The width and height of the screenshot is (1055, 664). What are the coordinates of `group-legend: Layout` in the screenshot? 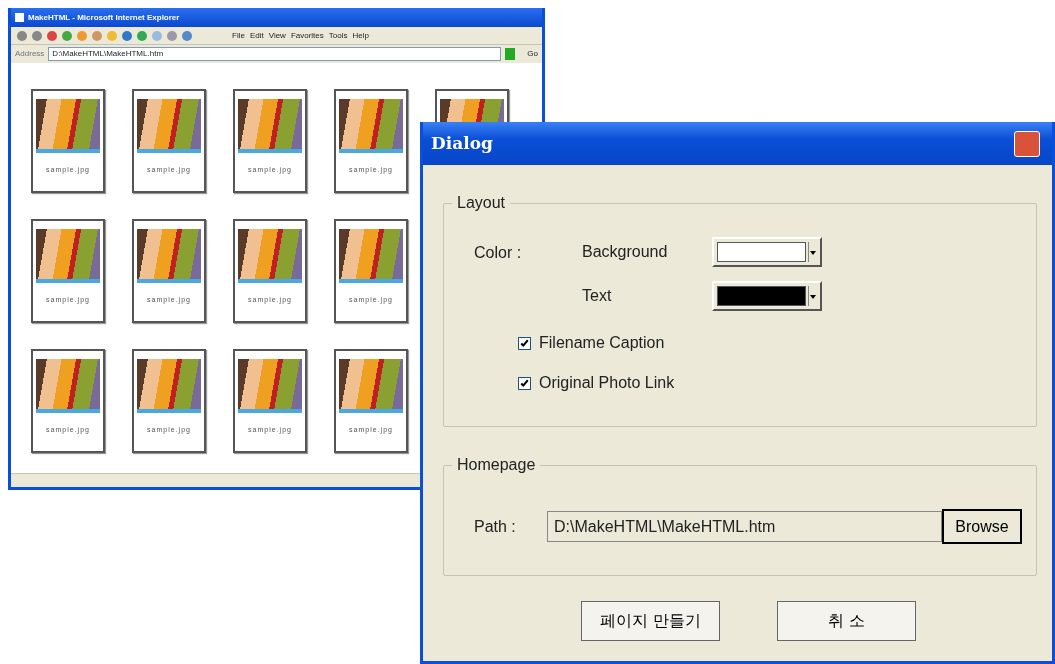 It's located at (481, 203).